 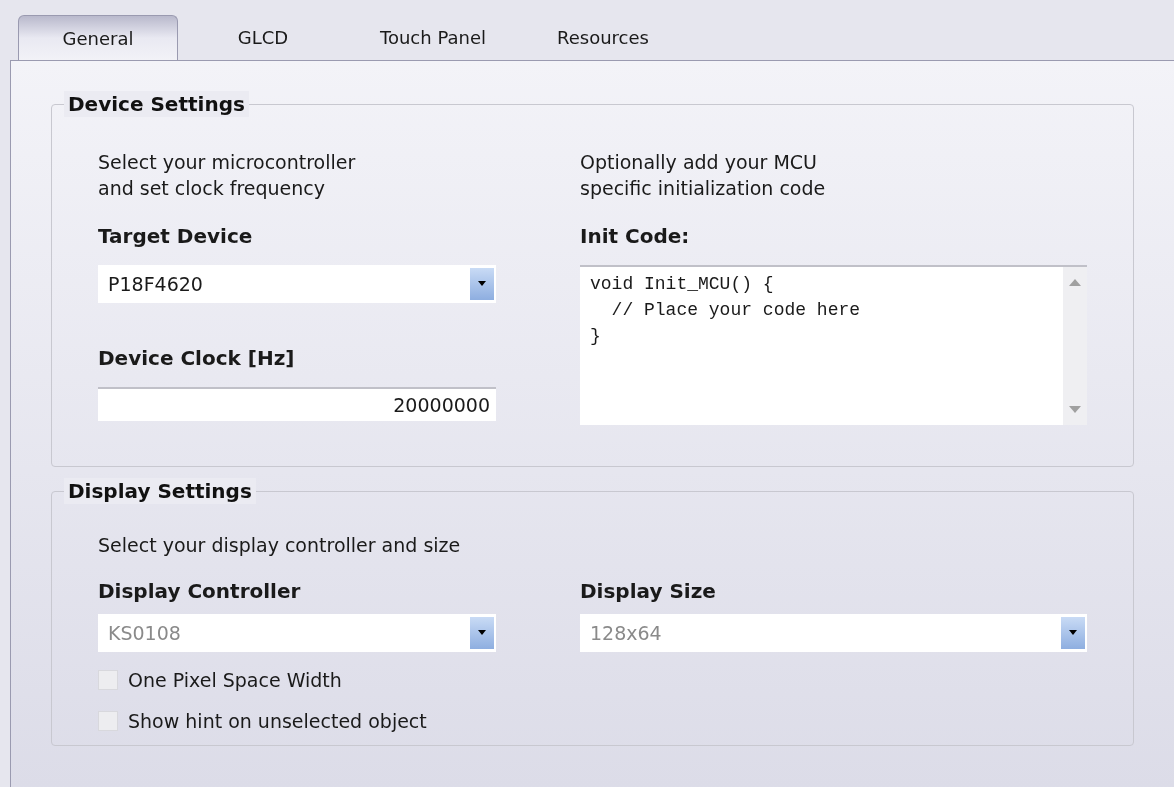 I want to click on scroll-up-icon, so click(x=1075, y=282).